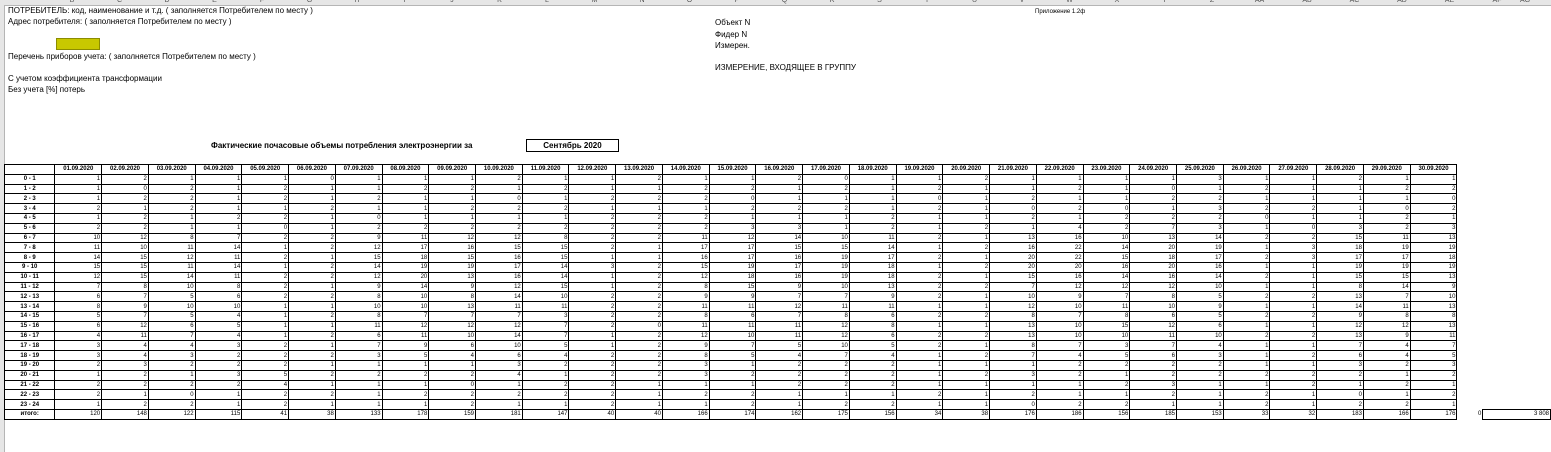 The image size is (1551, 452). Describe the element at coordinates (689, 2) in the screenshot. I see `column-letter: O` at that location.